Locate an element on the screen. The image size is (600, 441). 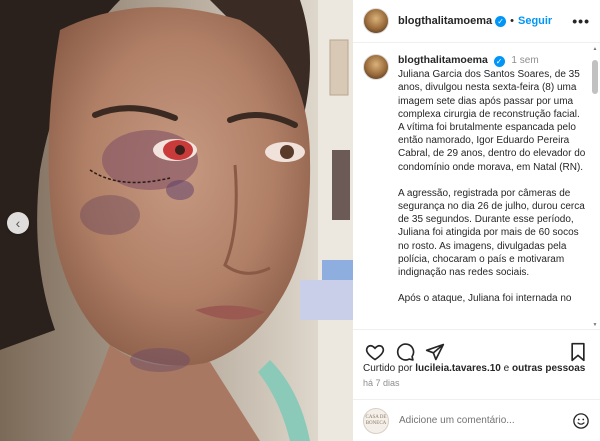
follow-button: Seguir is located at coordinates (535, 21).